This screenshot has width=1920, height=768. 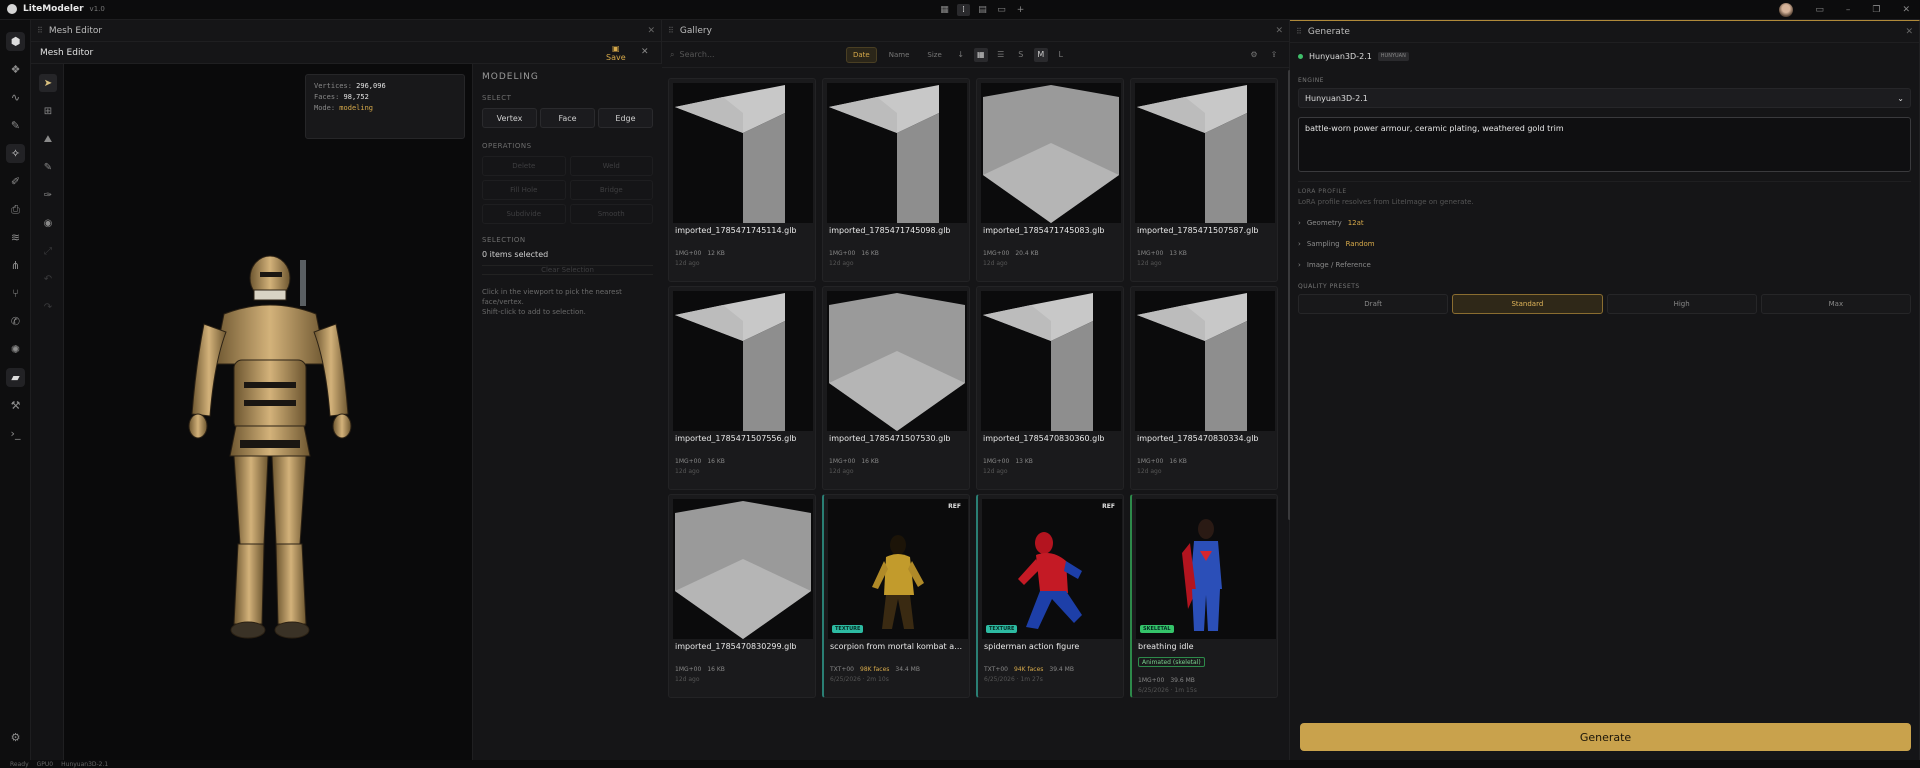 I want to click on stack-icon: ≋, so click(x=15, y=237).